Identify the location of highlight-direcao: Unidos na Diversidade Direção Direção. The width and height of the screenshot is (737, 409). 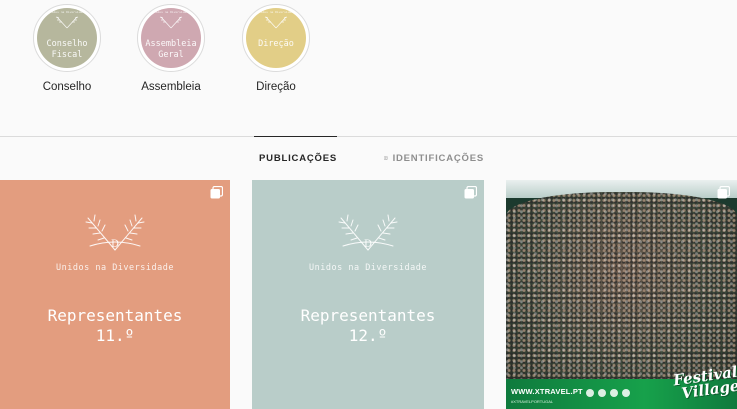
(276, 48).